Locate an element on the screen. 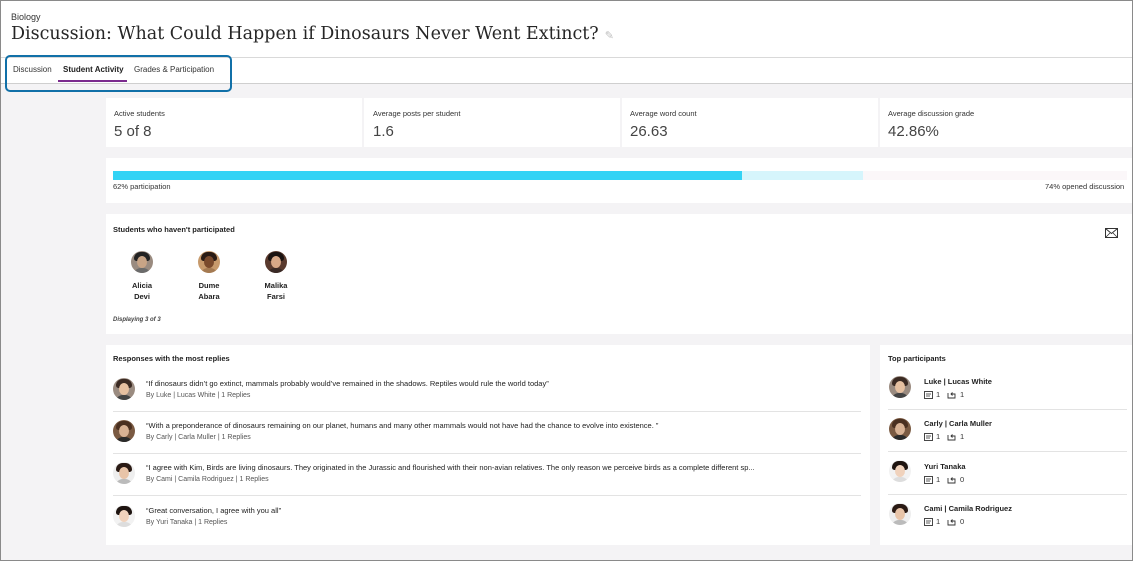  course-name: Biology is located at coordinates (26, 17).